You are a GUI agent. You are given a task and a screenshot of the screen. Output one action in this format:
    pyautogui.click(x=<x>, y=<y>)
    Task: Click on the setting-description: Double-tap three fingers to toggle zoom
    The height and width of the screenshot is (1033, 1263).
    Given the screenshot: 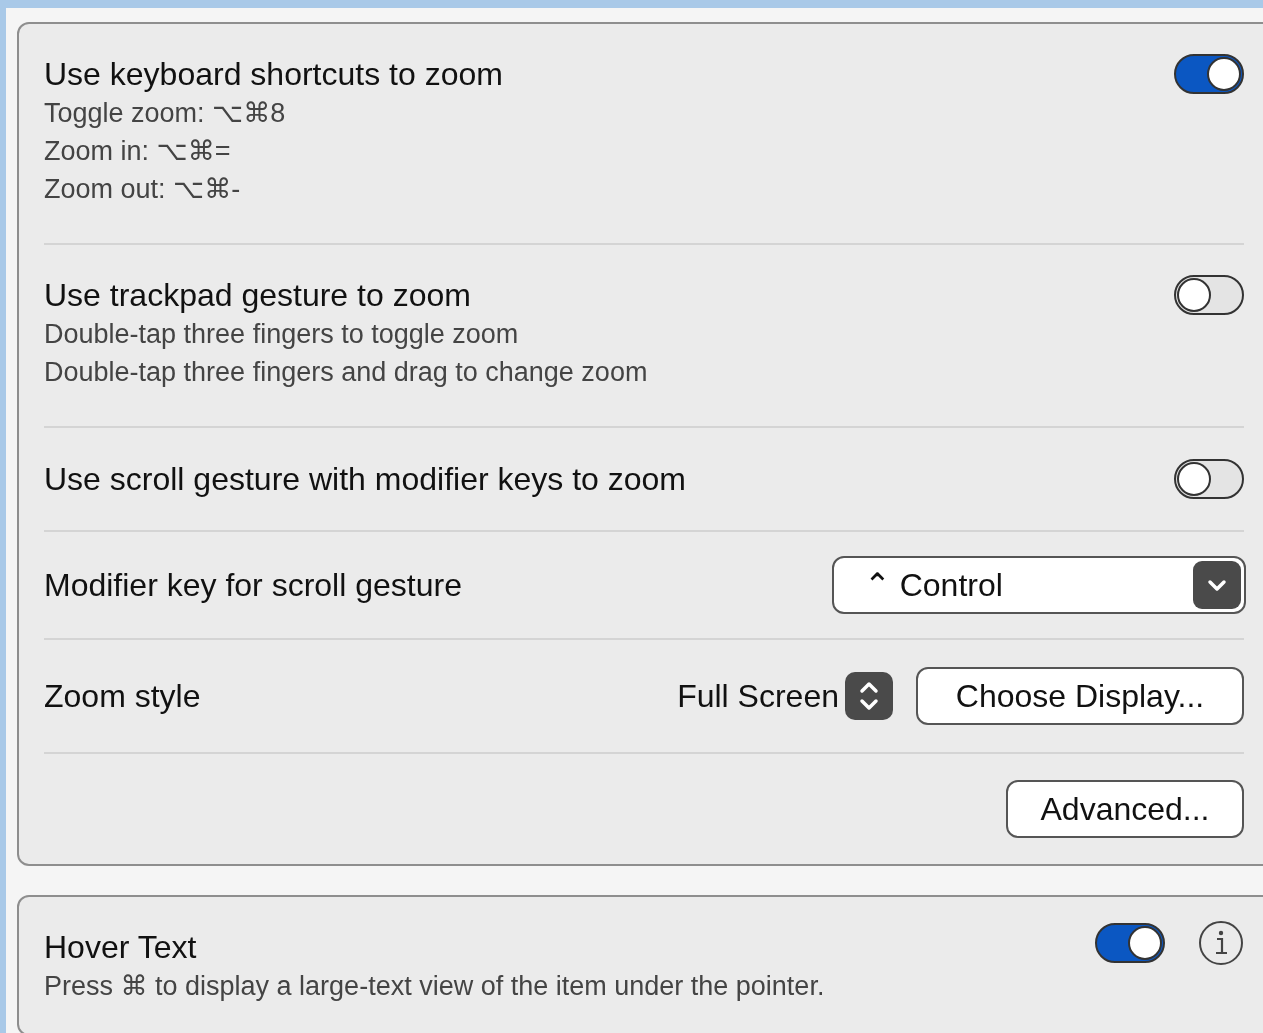 What is the action you would take?
    pyautogui.click(x=282, y=334)
    